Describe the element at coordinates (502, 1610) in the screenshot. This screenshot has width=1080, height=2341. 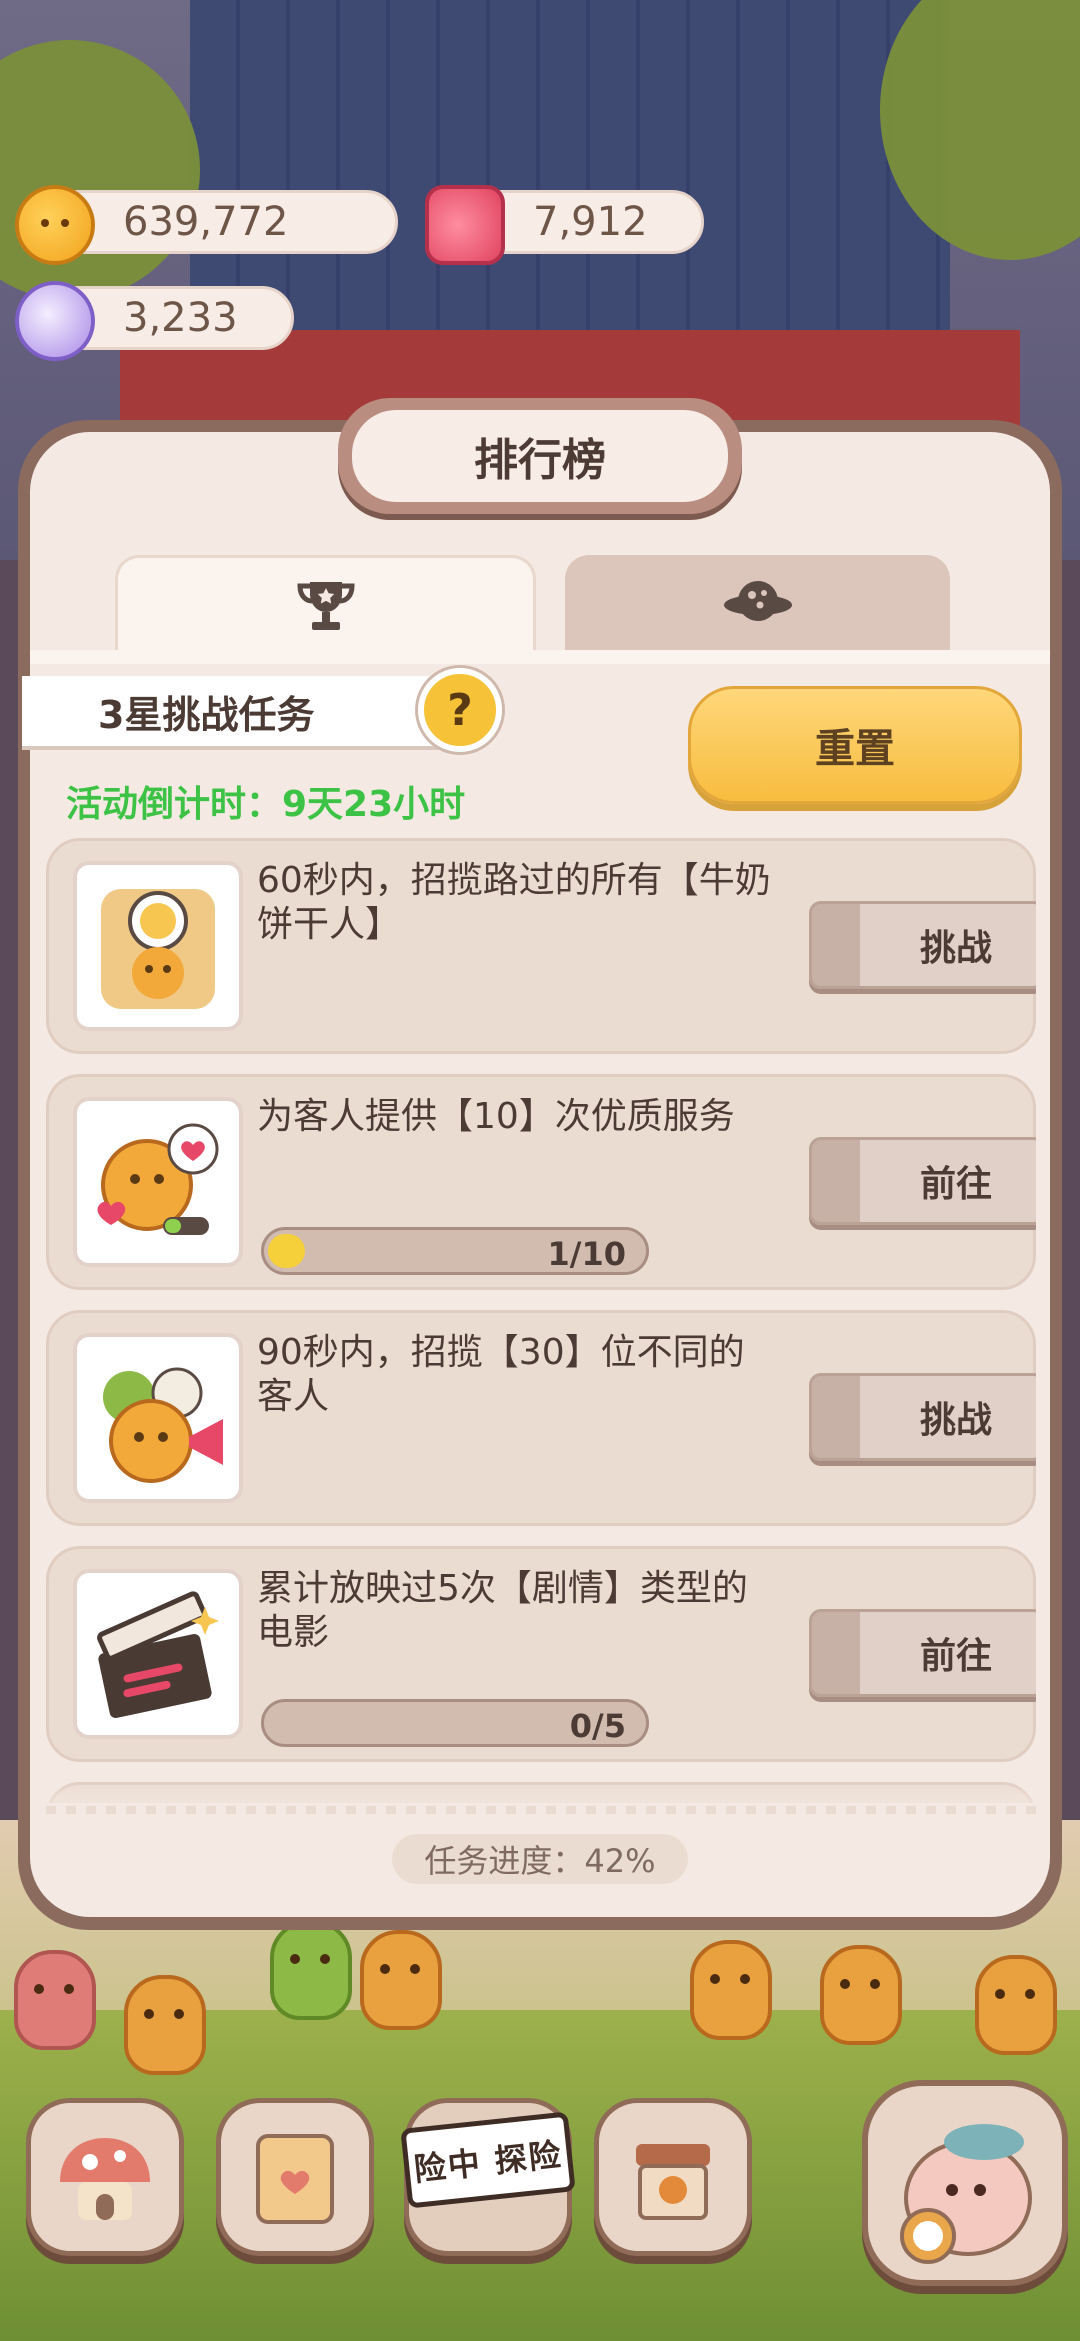
I see `task-description: 累计放映过5次【剧情】类型的电影` at that location.